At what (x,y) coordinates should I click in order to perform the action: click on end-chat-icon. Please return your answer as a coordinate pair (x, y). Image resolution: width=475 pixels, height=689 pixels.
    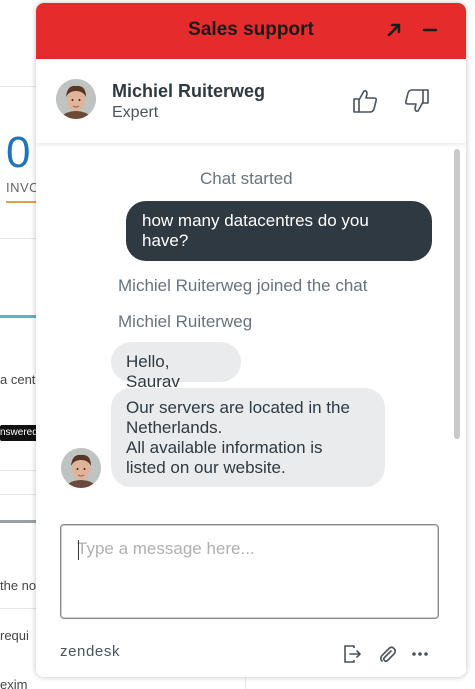
    Looking at the image, I should click on (352, 654).